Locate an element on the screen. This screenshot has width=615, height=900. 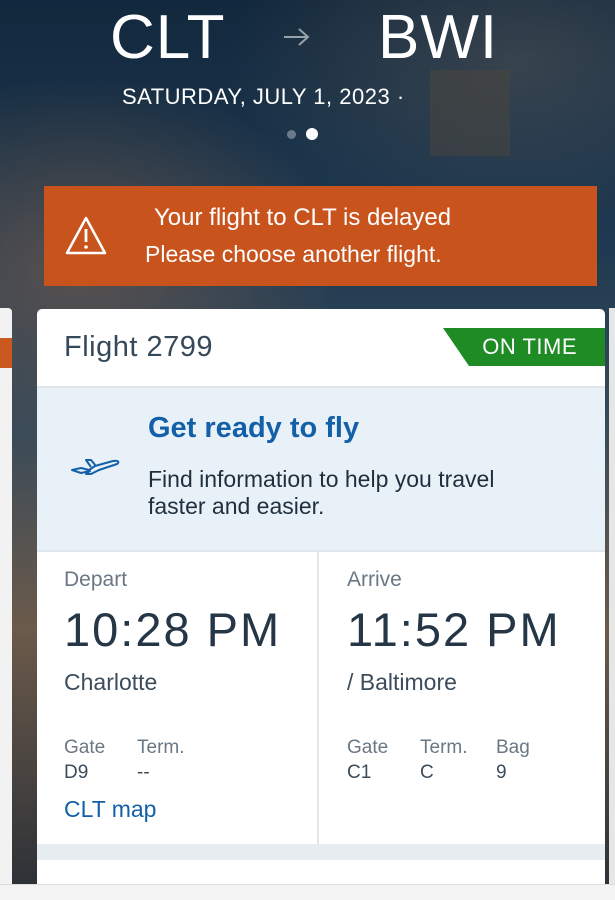
depart-terminal: Term. -- is located at coordinates (161, 760).